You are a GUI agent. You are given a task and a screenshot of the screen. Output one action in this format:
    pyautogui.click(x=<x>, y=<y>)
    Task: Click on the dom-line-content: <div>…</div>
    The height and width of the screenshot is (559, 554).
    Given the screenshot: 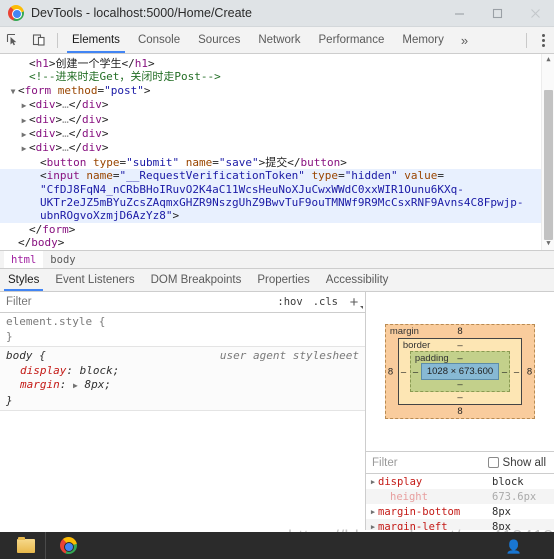 What is the action you would take?
    pyautogui.click(x=69, y=105)
    